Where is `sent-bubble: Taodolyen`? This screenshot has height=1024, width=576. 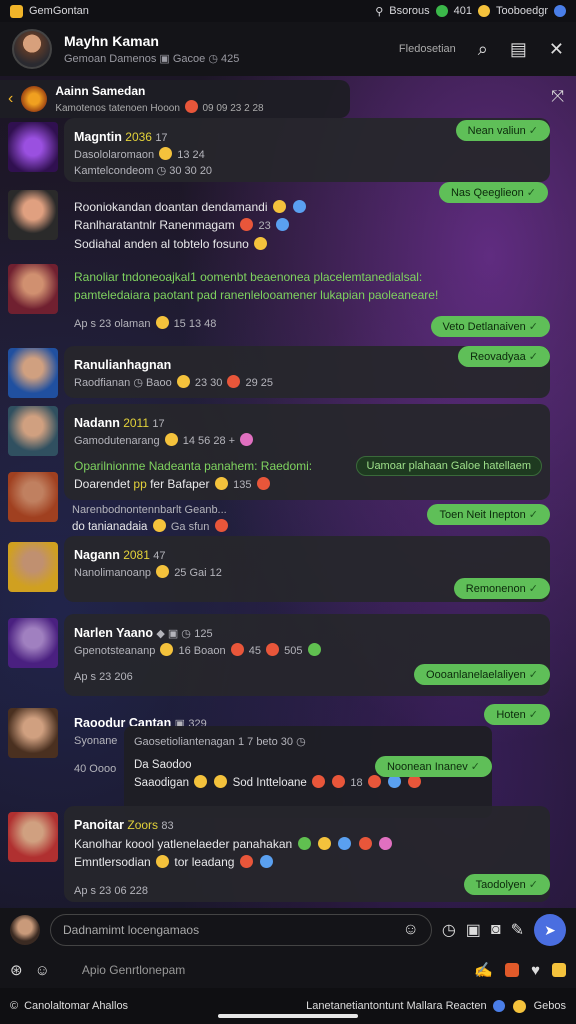 sent-bubble: Taodolyen is located at coordinates (506, 884).